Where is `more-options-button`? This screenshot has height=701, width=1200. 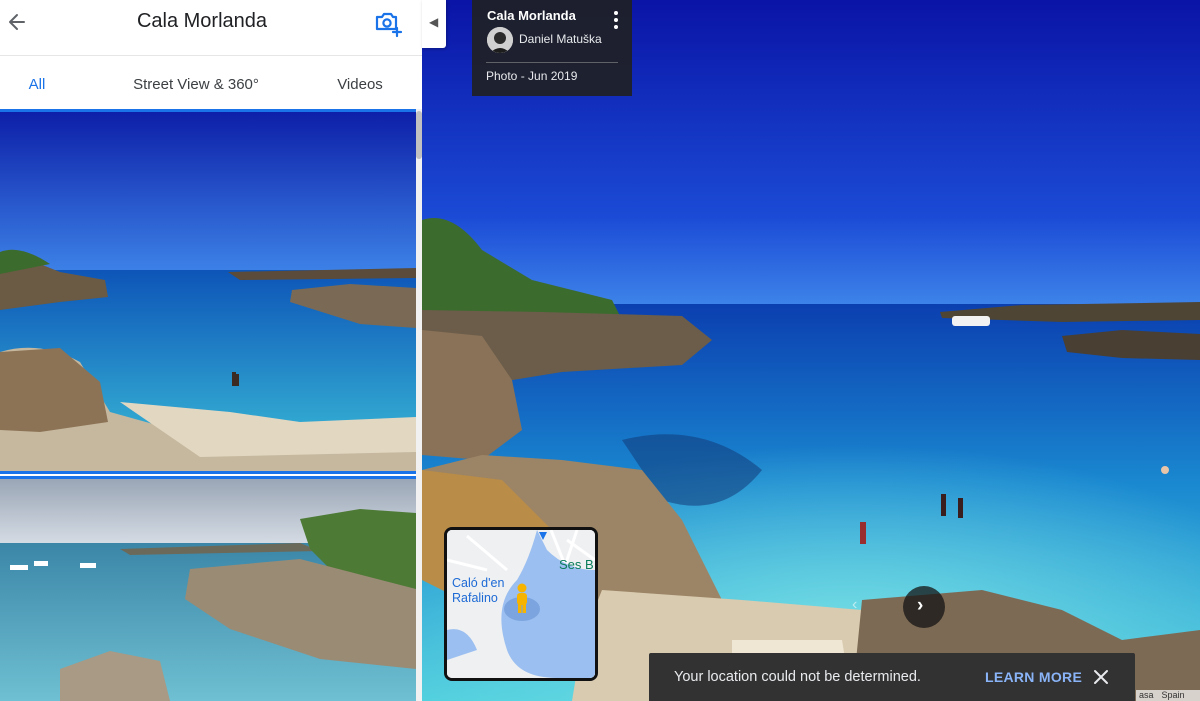 more-options-button is located at coordinates (616, 20).